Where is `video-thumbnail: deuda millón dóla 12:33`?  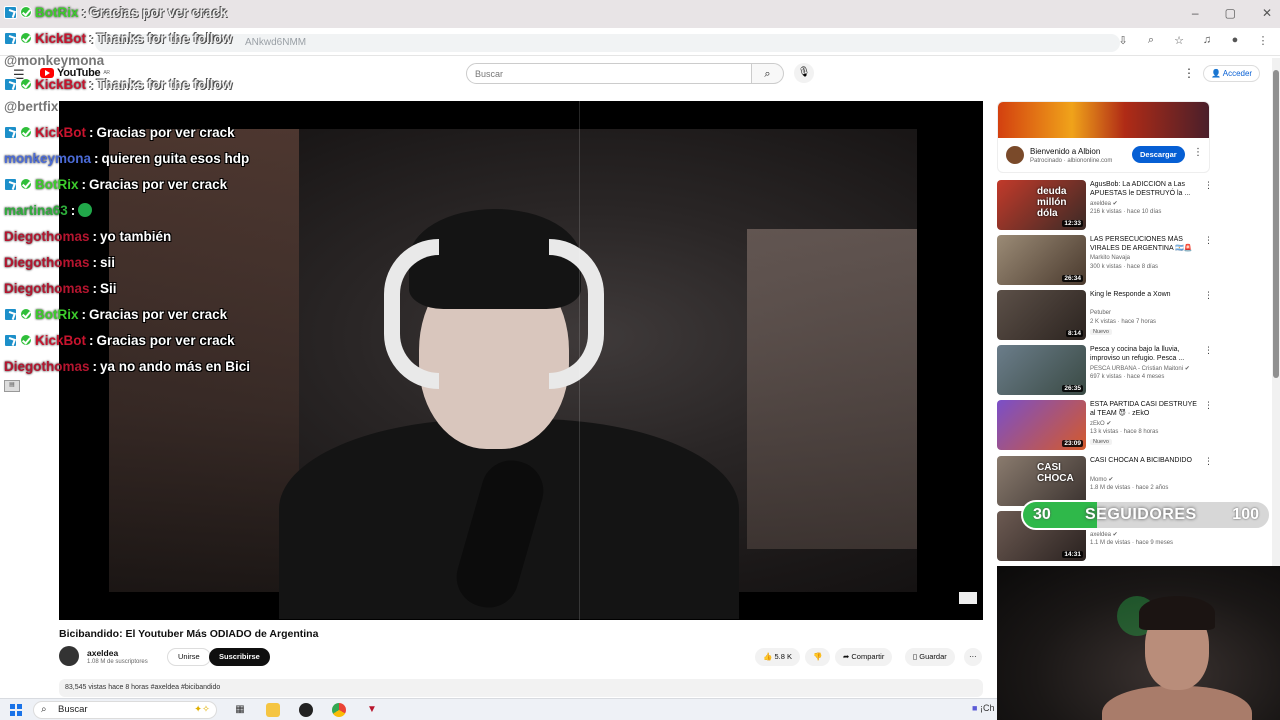
video-thumbnail: deuda millón dóla 12:33 is located at coordinates (1041, 205).